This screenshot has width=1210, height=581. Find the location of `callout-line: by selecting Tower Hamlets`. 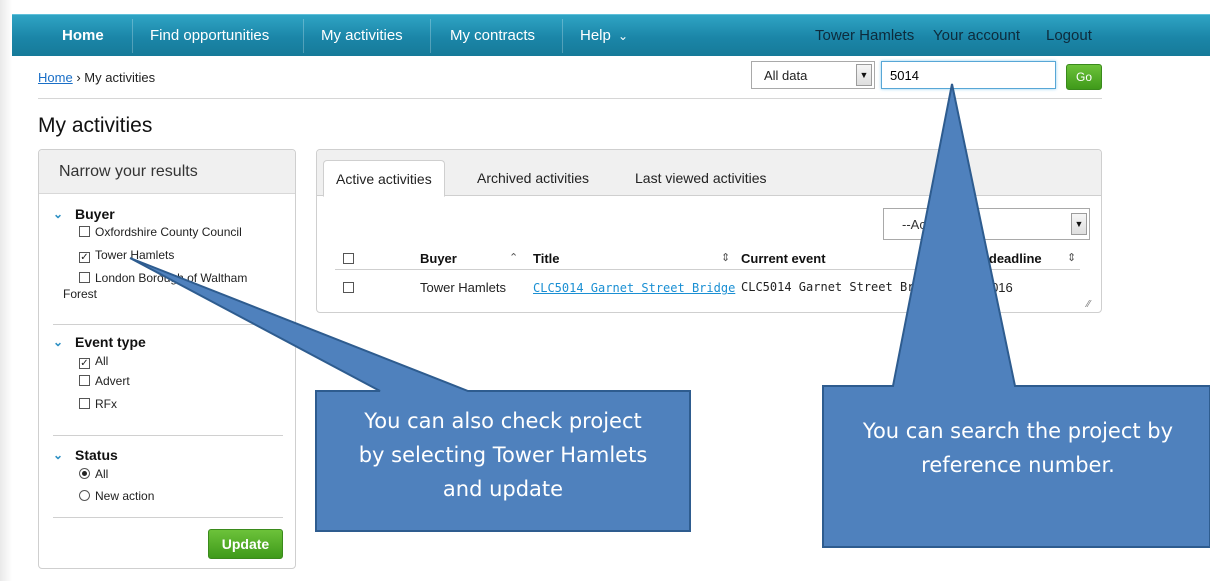

callout-line: by selecting Tower Hamlets is located at coordinates (503, 455).